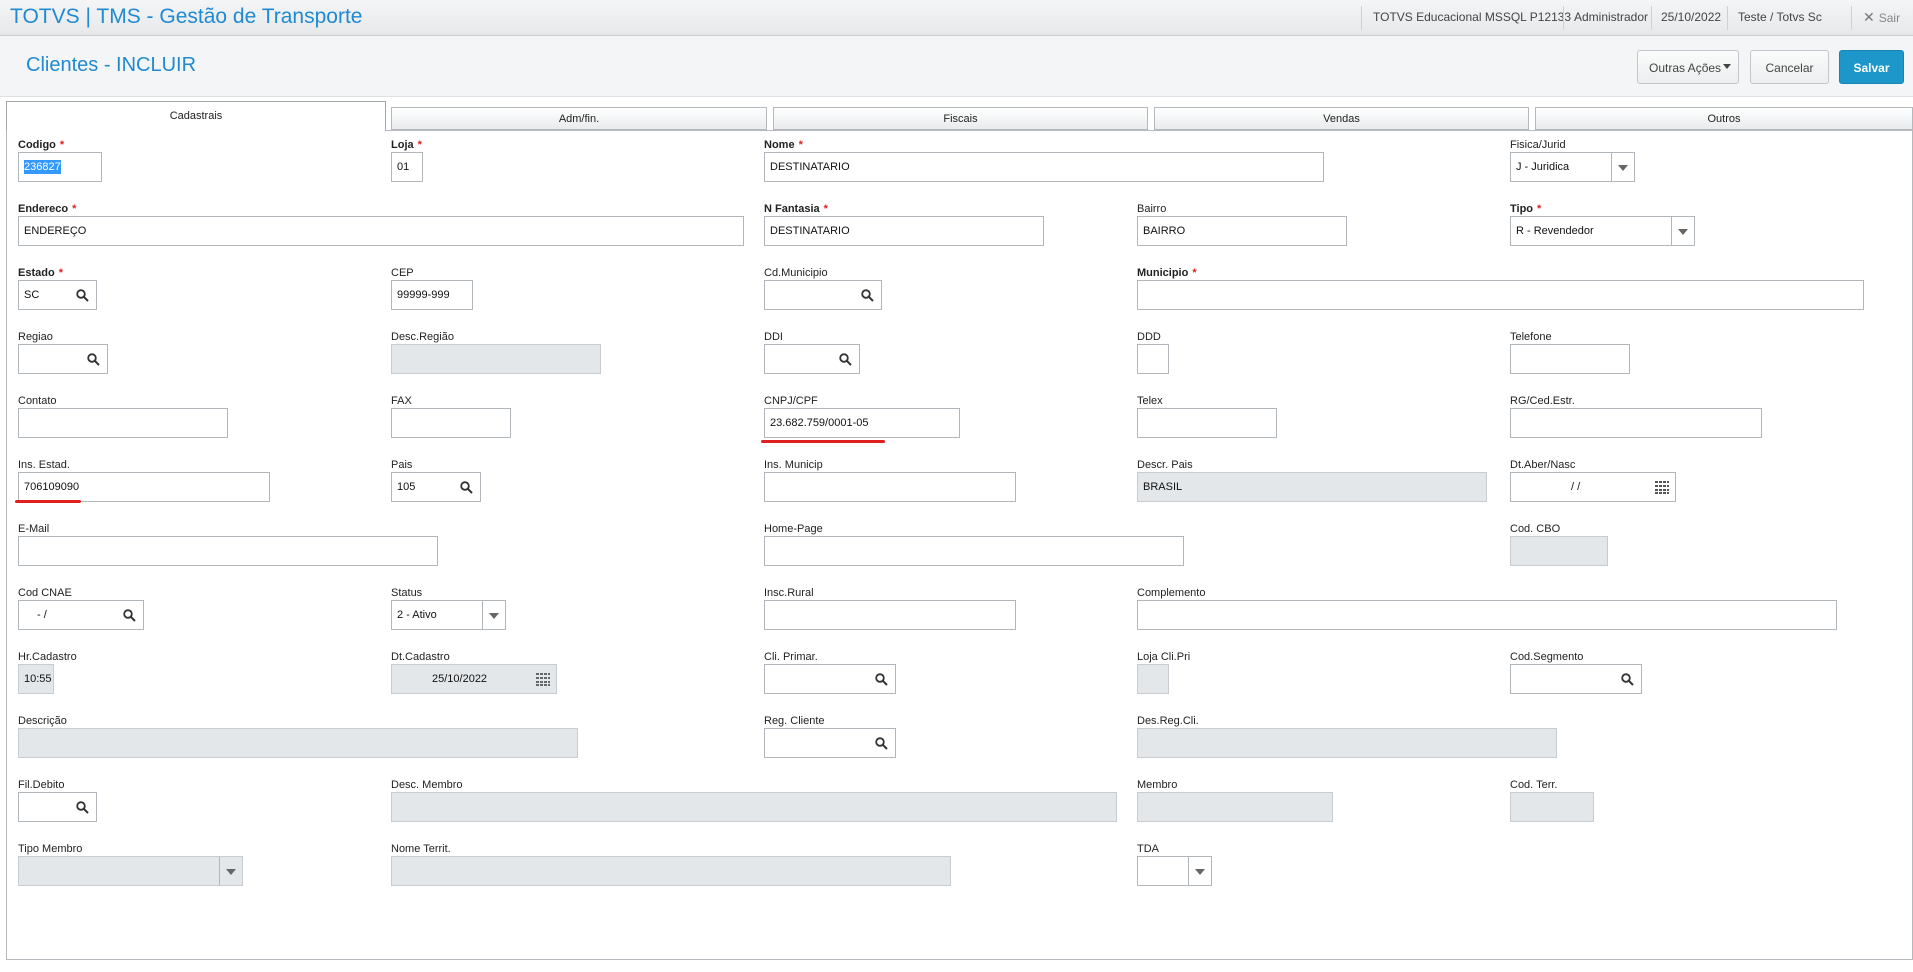 Image resolution: width=1913 pixels, height=972 pixels. What do you see at coordinates (41, 785) in the screenshot?
I see `field-label-fil-debito: Fil.Debito` at bounding box center [41, 785].